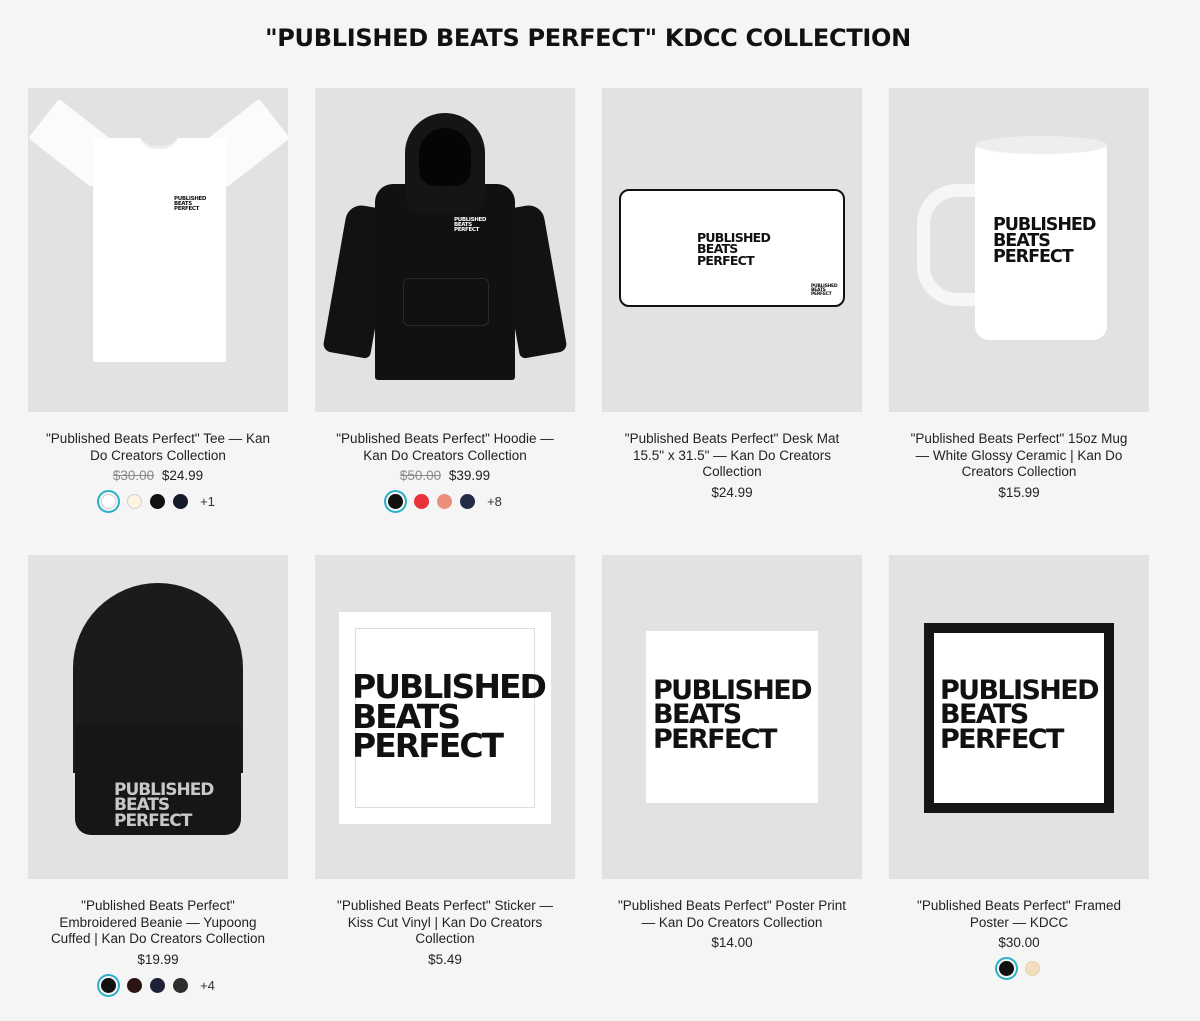  I want to click on product-image-hoodie: PUBLISHED BEATS PERFECT, so click(445, 250).